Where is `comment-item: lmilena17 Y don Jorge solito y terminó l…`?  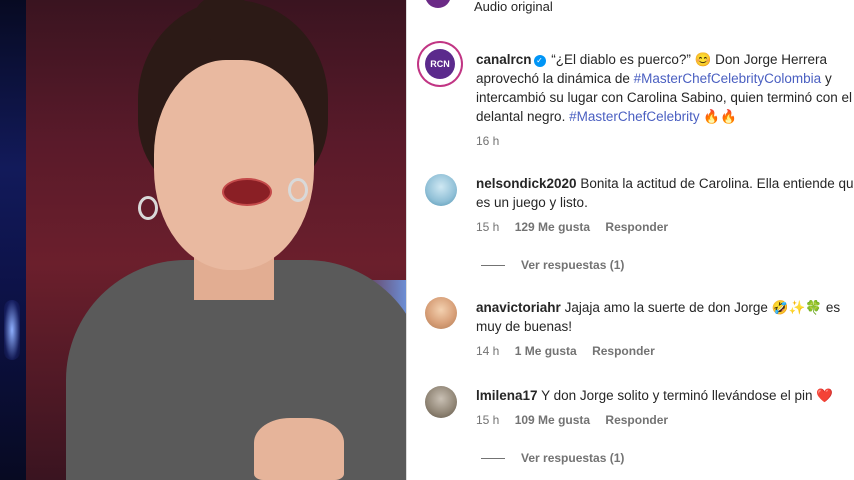
comment-item: lmilena17 Y don Jorge solito y terminó l… is located at coordinates (664, 406).